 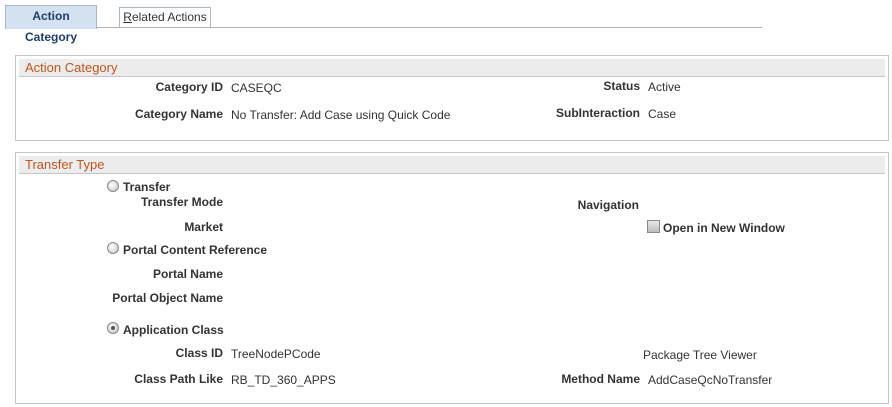 I want to click on subinteraction-label: SubInteraction, so click(x=597, y=113).